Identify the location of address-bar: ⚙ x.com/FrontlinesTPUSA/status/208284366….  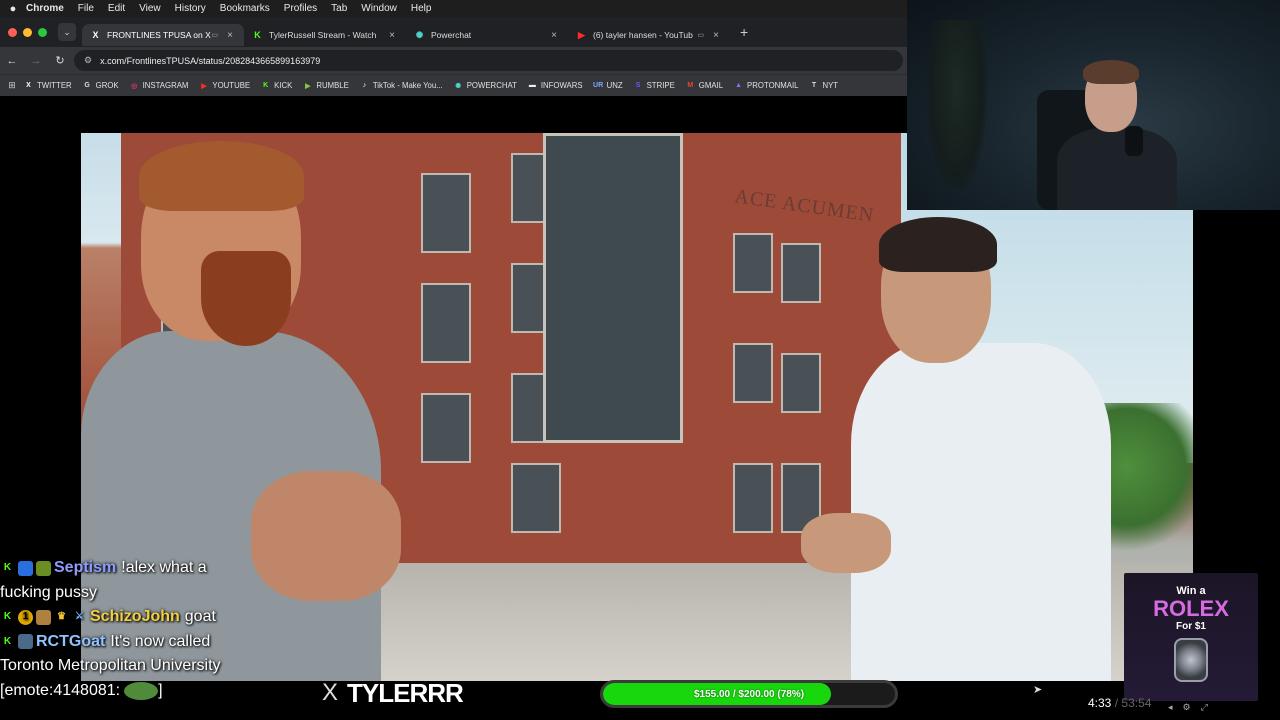
(488, 60).